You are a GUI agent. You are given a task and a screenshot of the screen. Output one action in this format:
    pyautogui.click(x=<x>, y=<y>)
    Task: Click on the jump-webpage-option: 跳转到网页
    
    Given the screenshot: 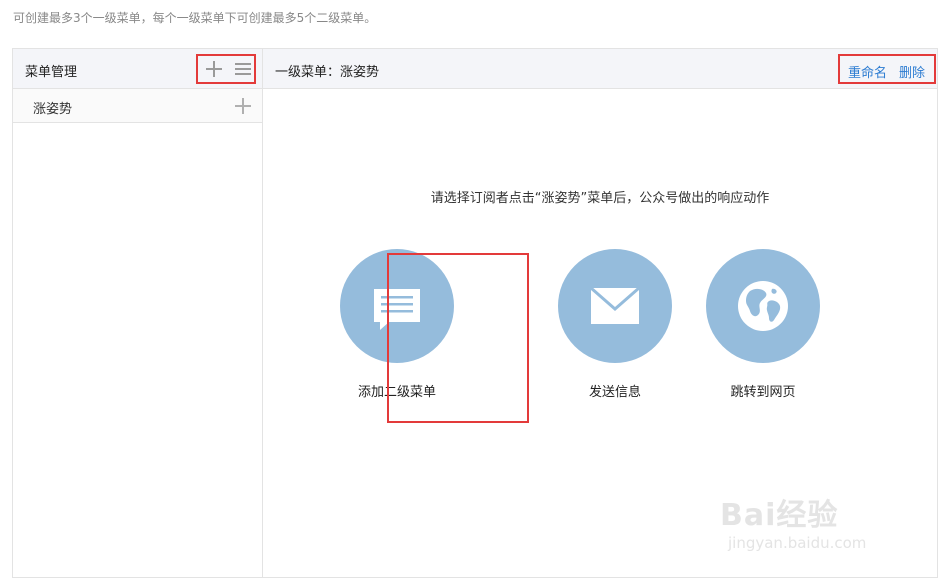 What is the action you would take?
    pyautogui.click(x=763, y=324)
    